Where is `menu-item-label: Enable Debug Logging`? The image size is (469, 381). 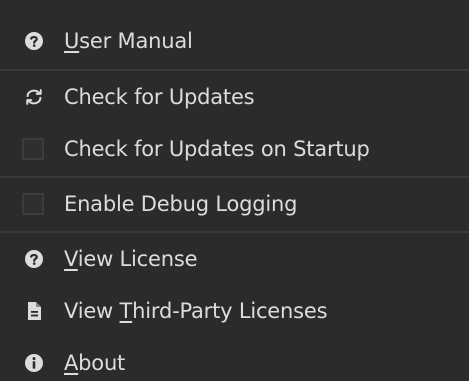 menu-item-label: Enable Debug Logging is located at coordinates (181, 204).